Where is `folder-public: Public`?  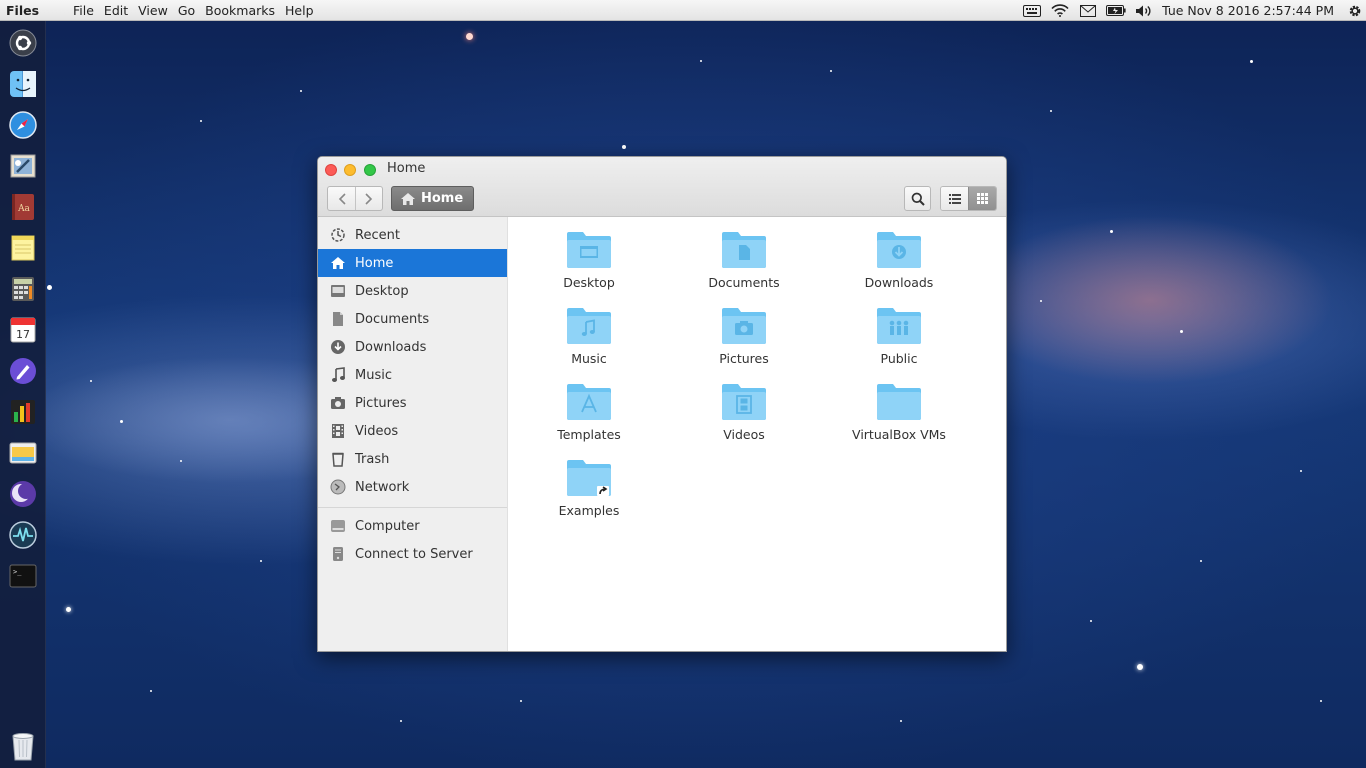 folder-public: Public is located at coordinates (899, 342).